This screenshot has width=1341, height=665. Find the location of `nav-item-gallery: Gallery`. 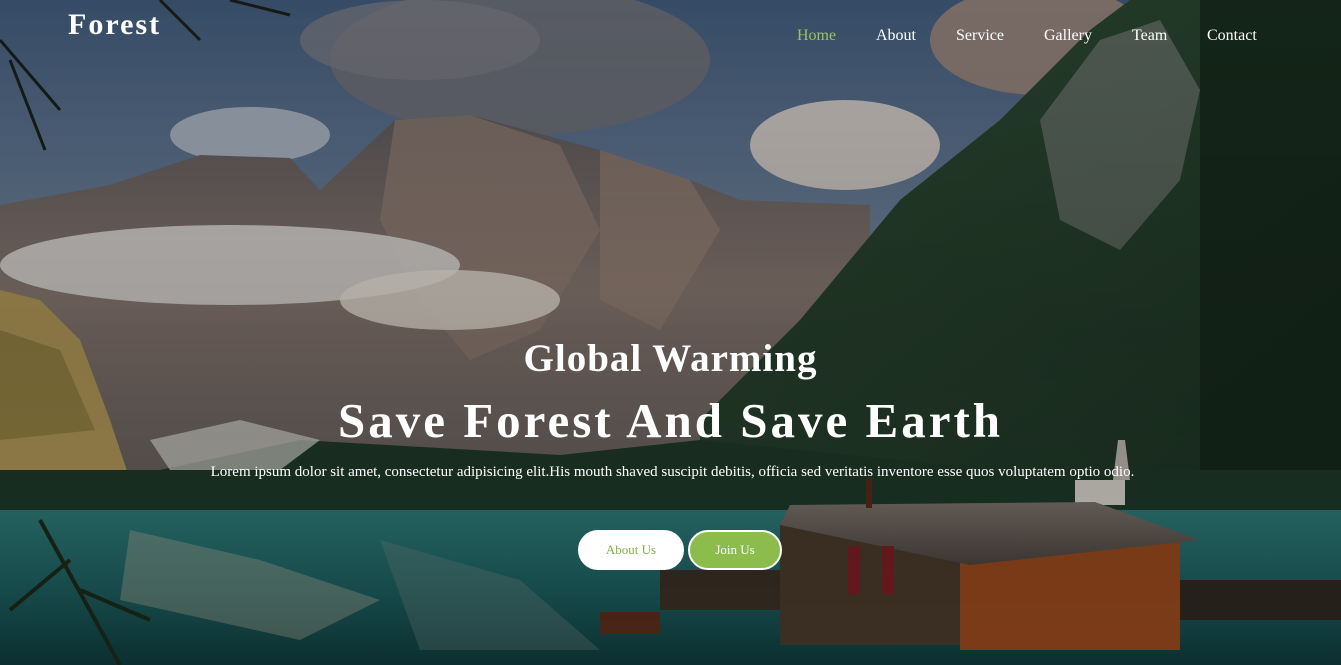

nav-item-gallery: Gallery is located at coordinates (1068, 36).